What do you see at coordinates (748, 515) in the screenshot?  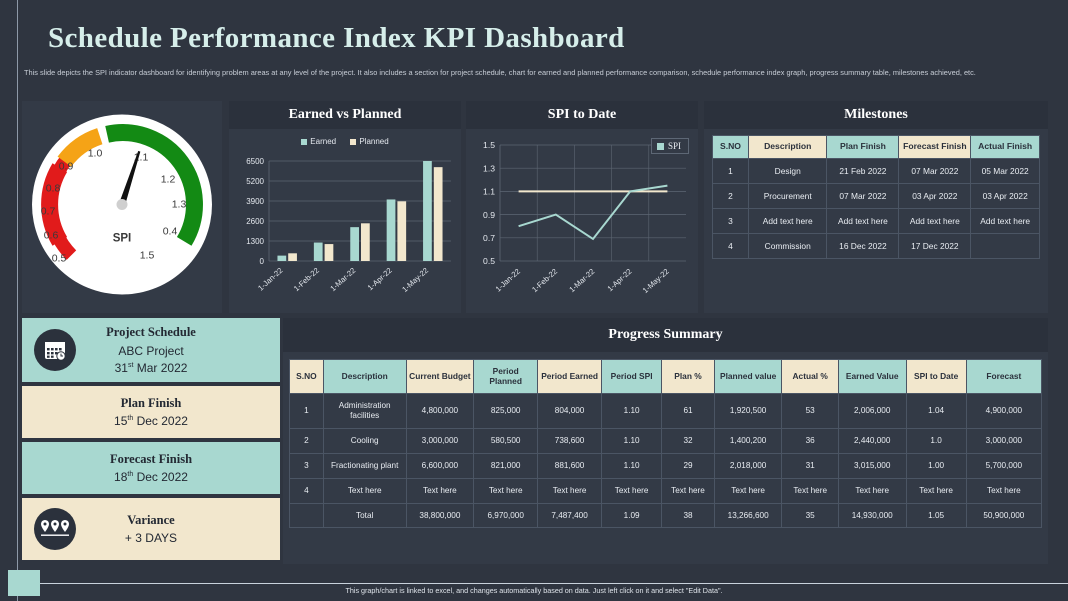 I see `progress-cell-4-7: 13,266,600` at bounding box center [748, 515].